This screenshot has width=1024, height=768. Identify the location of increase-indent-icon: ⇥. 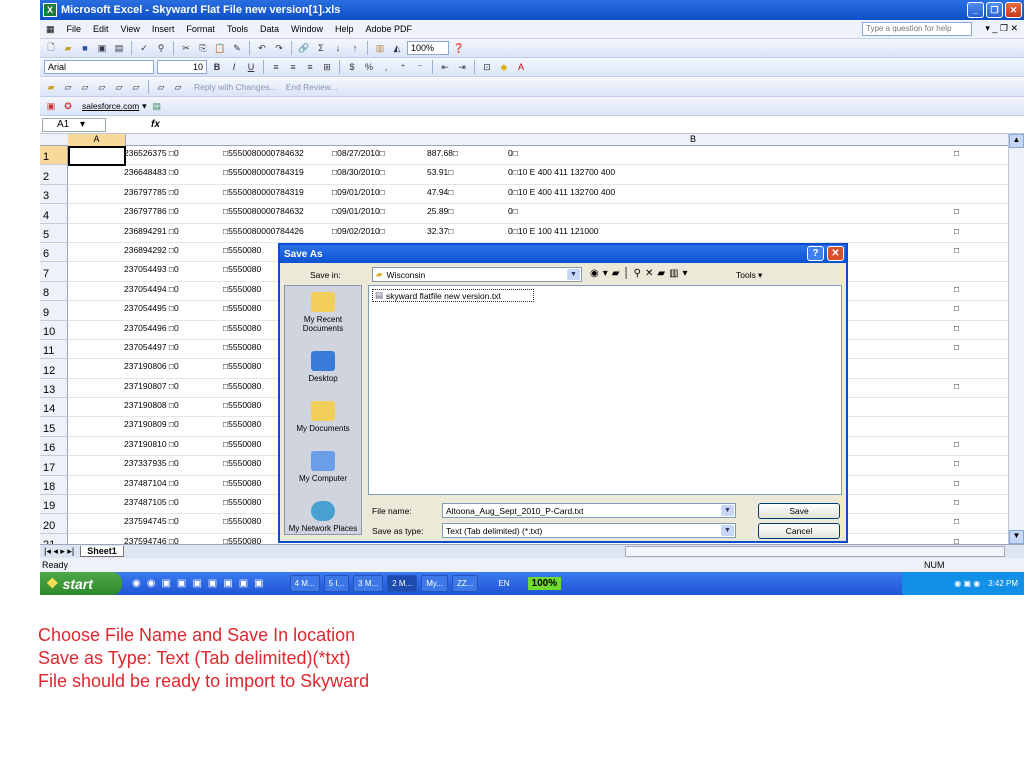
(462, 67).